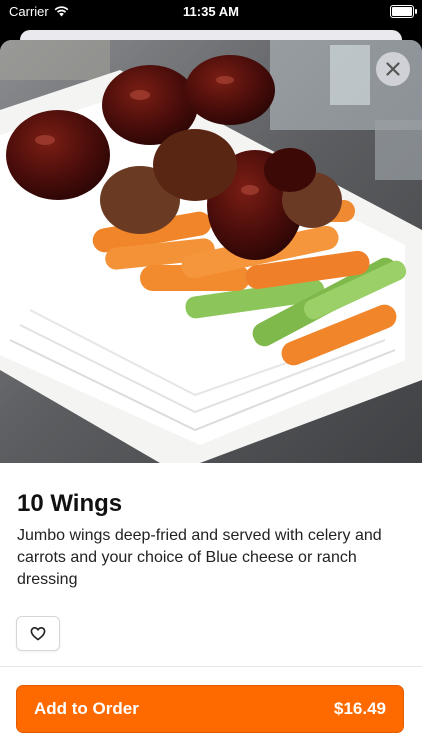 The width and height of the screenshot is (422, 750). What do you see at coordinates (403, 11) in the screenshot?
I see `battery-icon` at bounding box center [403, 11].